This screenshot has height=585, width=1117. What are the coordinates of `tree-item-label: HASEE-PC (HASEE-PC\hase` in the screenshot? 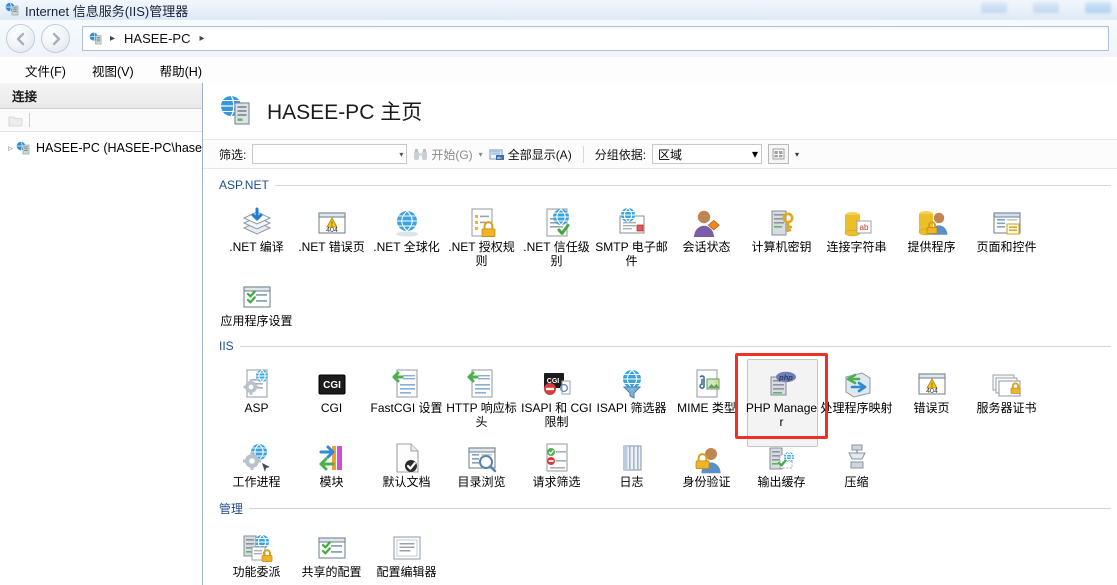 It's located at (118, 148).